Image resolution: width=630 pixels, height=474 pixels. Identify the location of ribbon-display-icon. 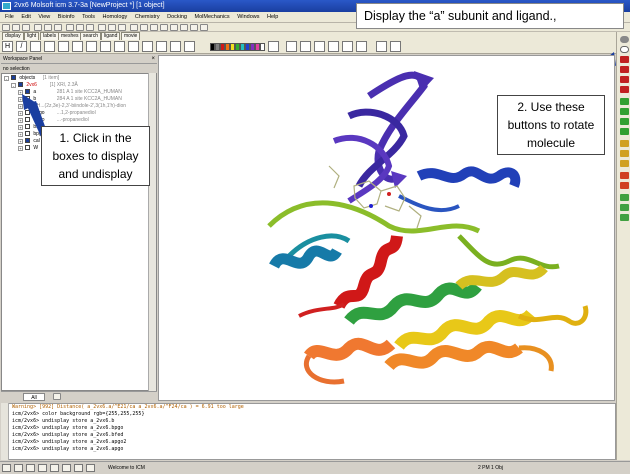
(77, 46).